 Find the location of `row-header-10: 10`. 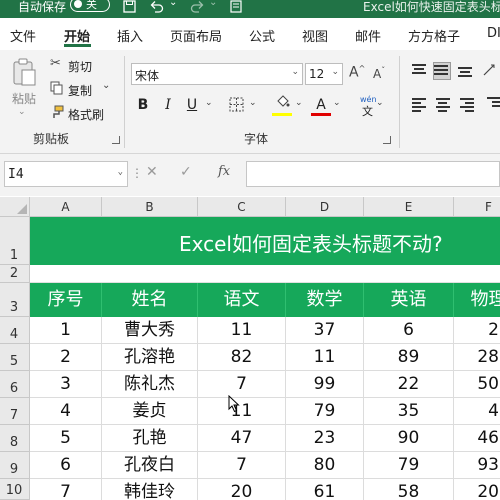

row-header-10: 10 is located at coordinates (15, 489).